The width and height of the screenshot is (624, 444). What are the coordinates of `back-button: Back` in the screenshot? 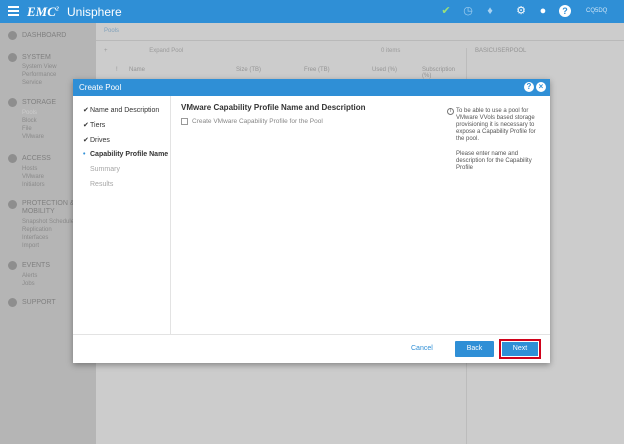 It's located at (474, 349).